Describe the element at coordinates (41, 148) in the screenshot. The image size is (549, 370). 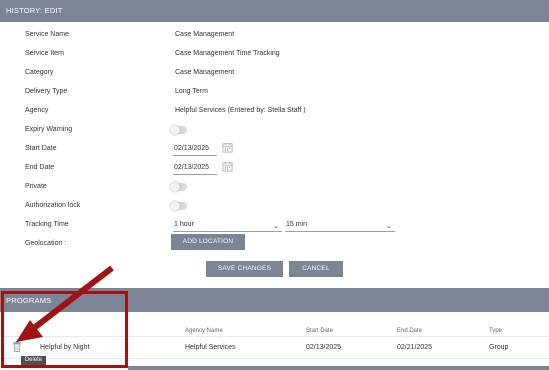
I see `start-date-label: Start Date` at that location.